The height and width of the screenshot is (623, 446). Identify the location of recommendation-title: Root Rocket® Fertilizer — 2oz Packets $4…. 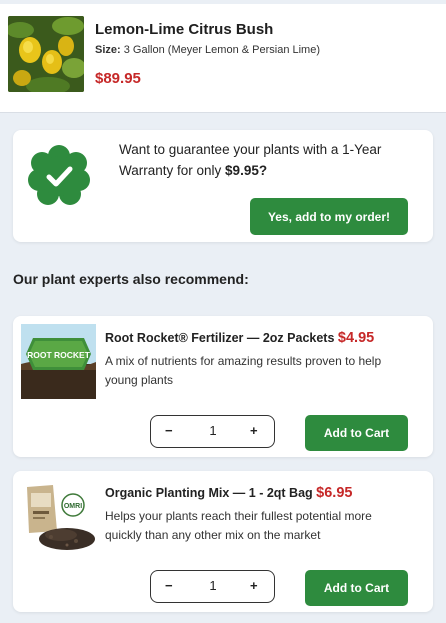
(265, 338).